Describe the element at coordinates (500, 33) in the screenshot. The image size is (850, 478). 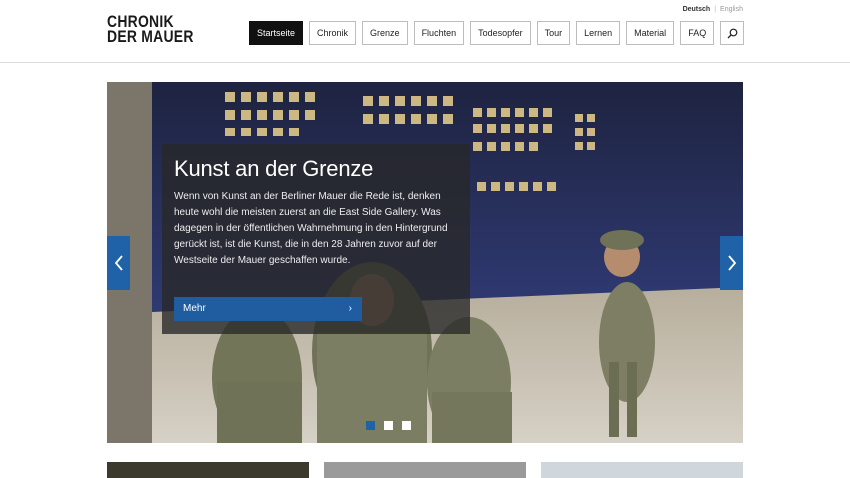
I see `nav-item-todesopfer: Todesopfer` at that location.